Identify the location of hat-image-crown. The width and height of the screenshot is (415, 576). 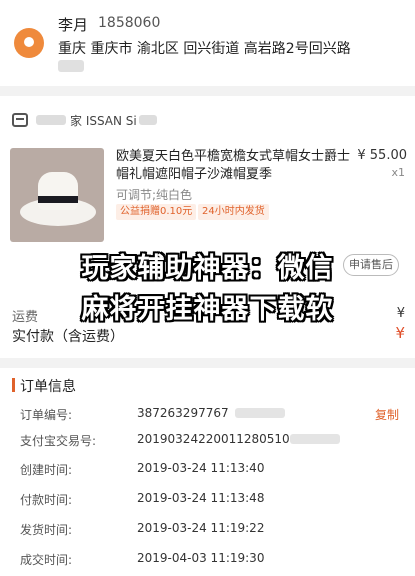
(58, 191).